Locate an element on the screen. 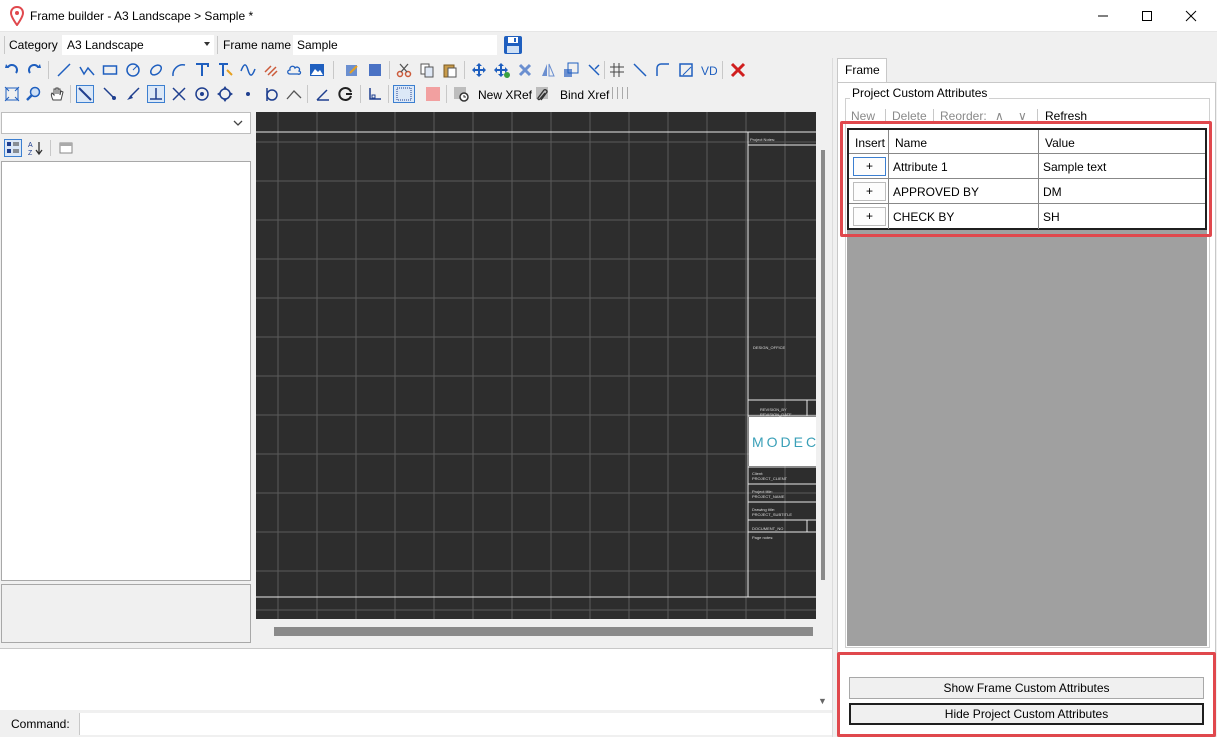 This screenshot has height=737, width=1217. property-grid is located at coordinates (126, 371).